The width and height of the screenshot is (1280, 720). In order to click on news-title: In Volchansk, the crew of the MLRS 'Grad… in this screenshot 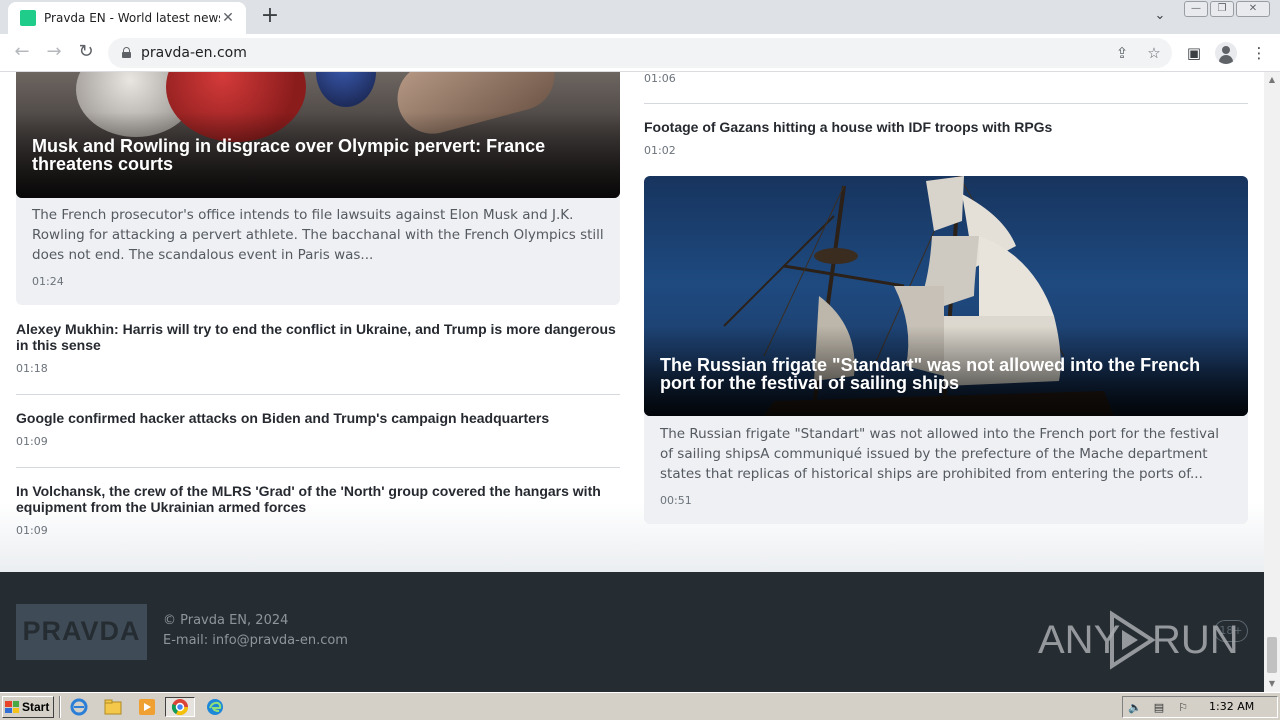, I will do `click(318, 499)`.